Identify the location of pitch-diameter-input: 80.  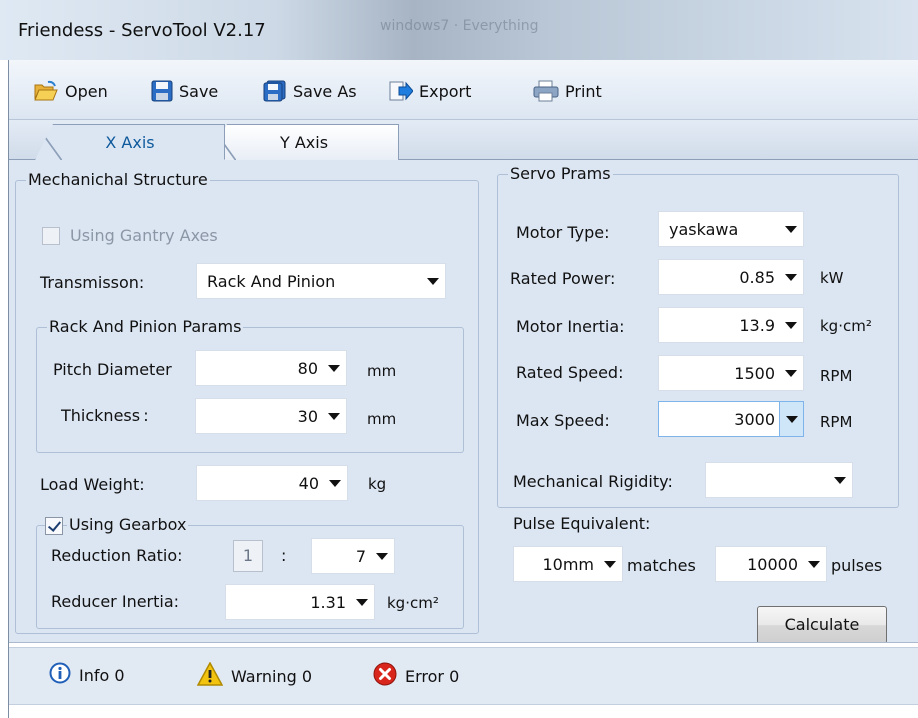
(271, 368).